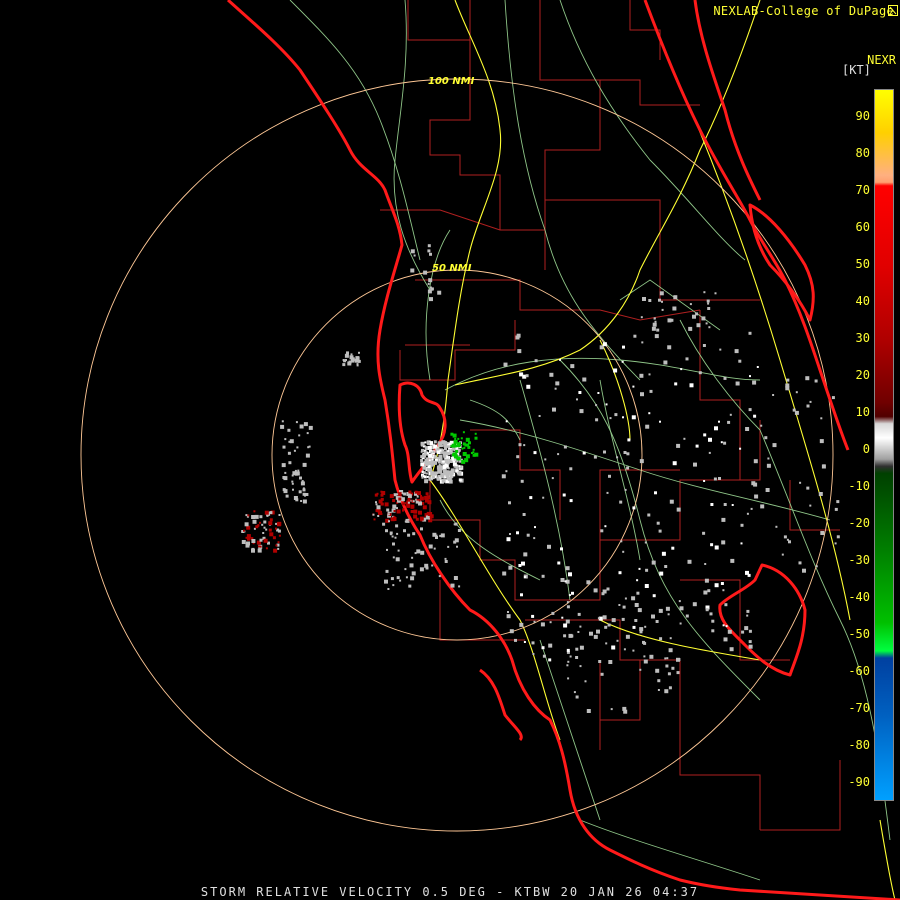 This screenshot has width=900, height=900. I want to click on logo-icon, so click(893, 10).